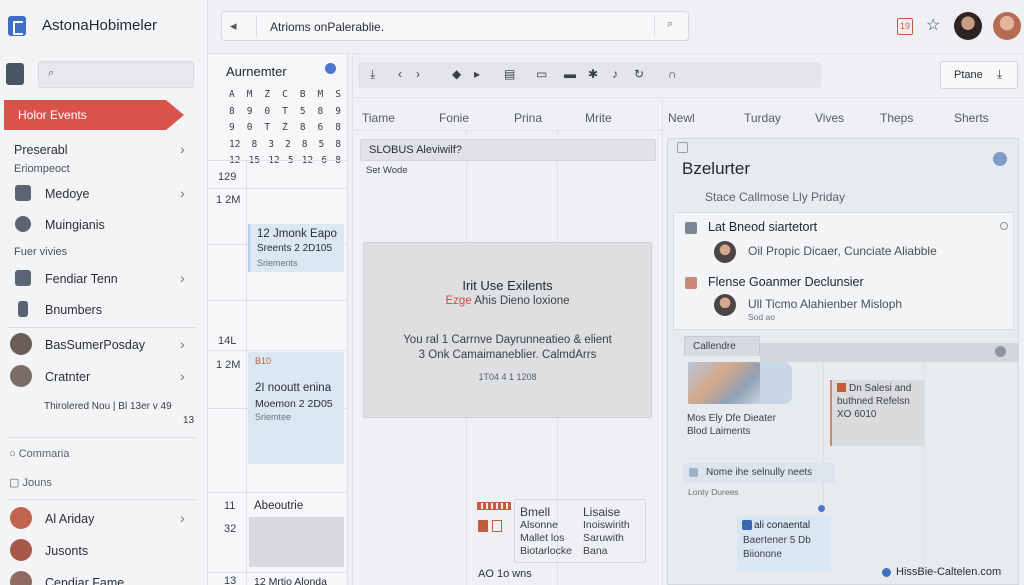  I want to click on grid-footer: AO 1o wns, so click(505, 574).